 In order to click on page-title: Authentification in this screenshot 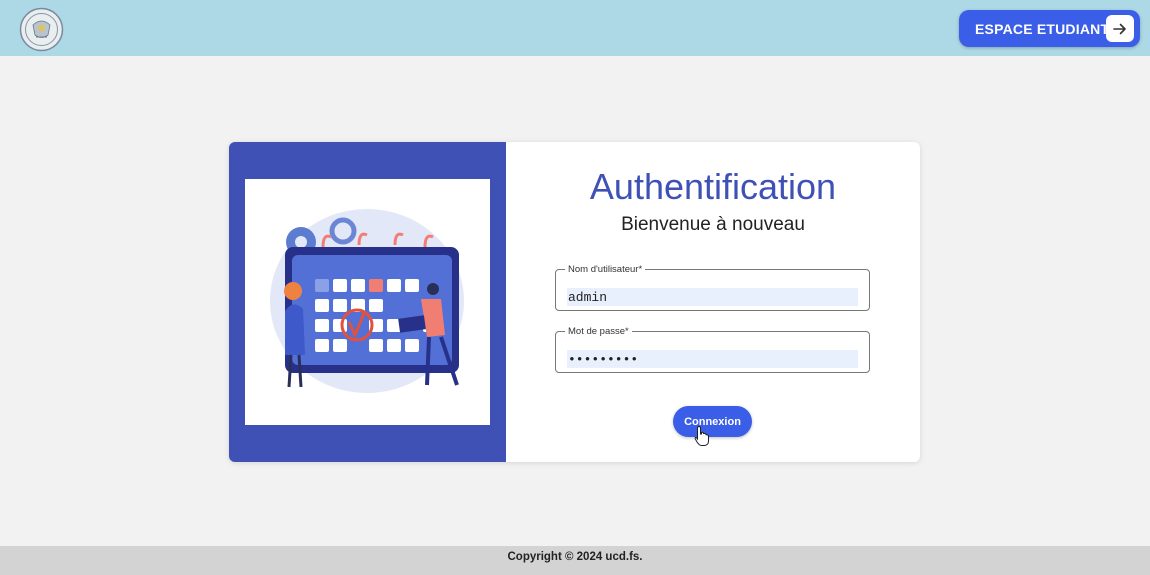, I will do `click(713, 186)`.